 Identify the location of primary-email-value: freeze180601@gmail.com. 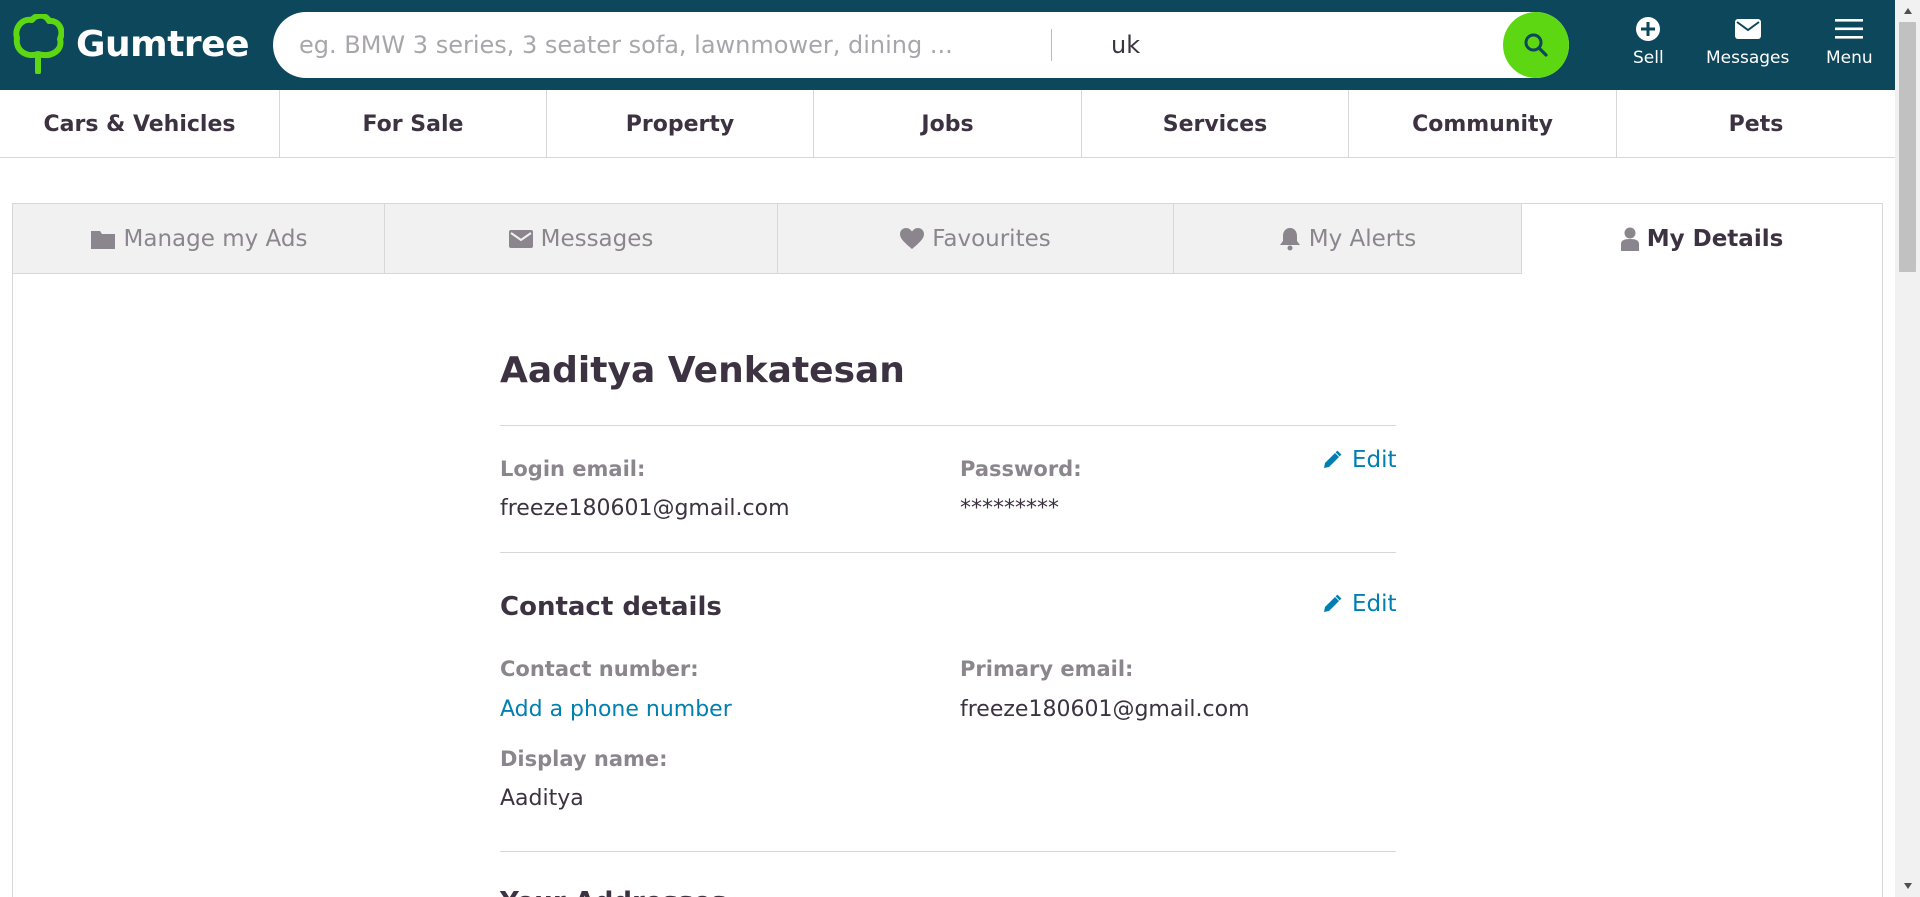
(1105, 709).